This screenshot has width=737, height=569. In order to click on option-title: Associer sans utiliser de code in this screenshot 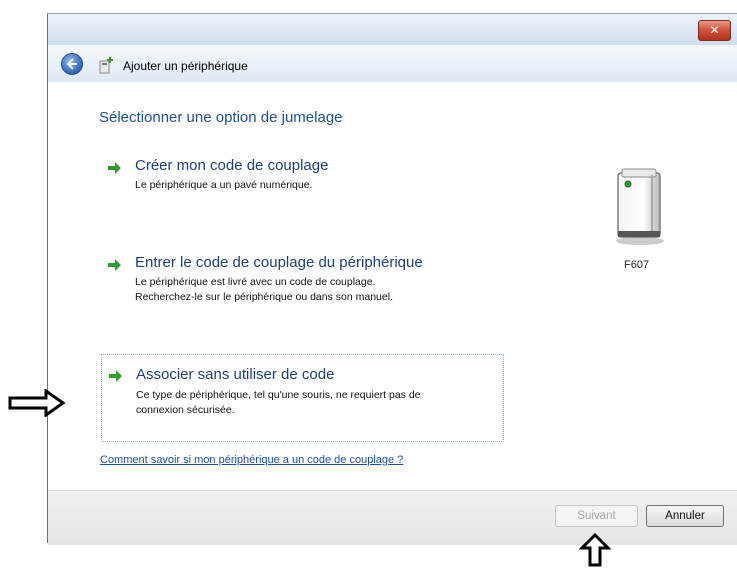, I will do `click(235, 374)`.